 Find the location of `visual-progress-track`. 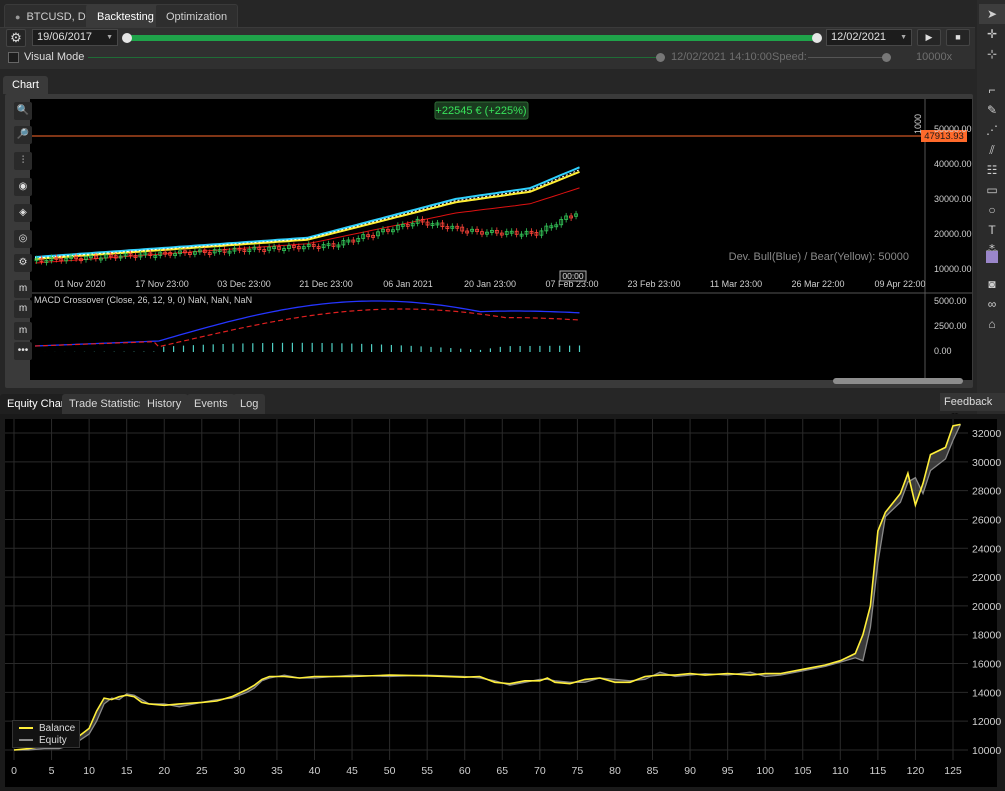

visual-progress-track is located at coordinates (374, 57).